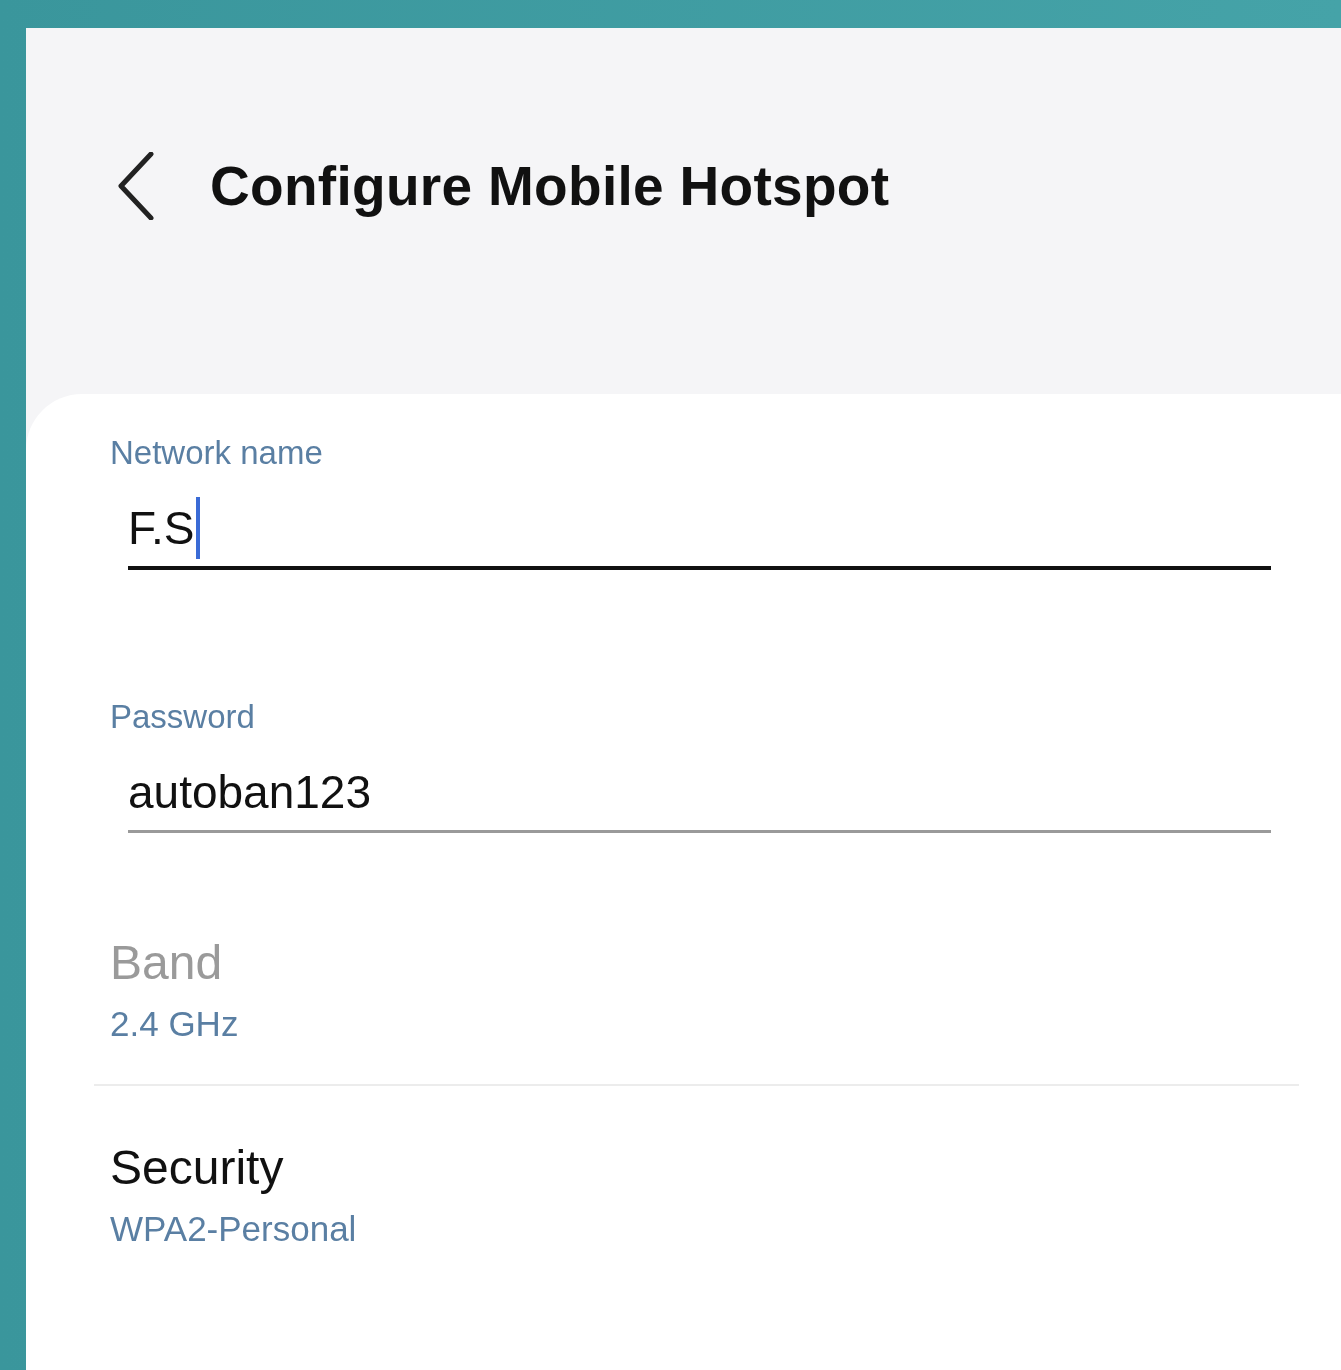 The height and width of the screenshot is (1370, 1341). What do you see at coordinates (550, 186) in the screenshot?
I see `page-title: Configure Mobile Hotspot` at bounding box center [550, 186].